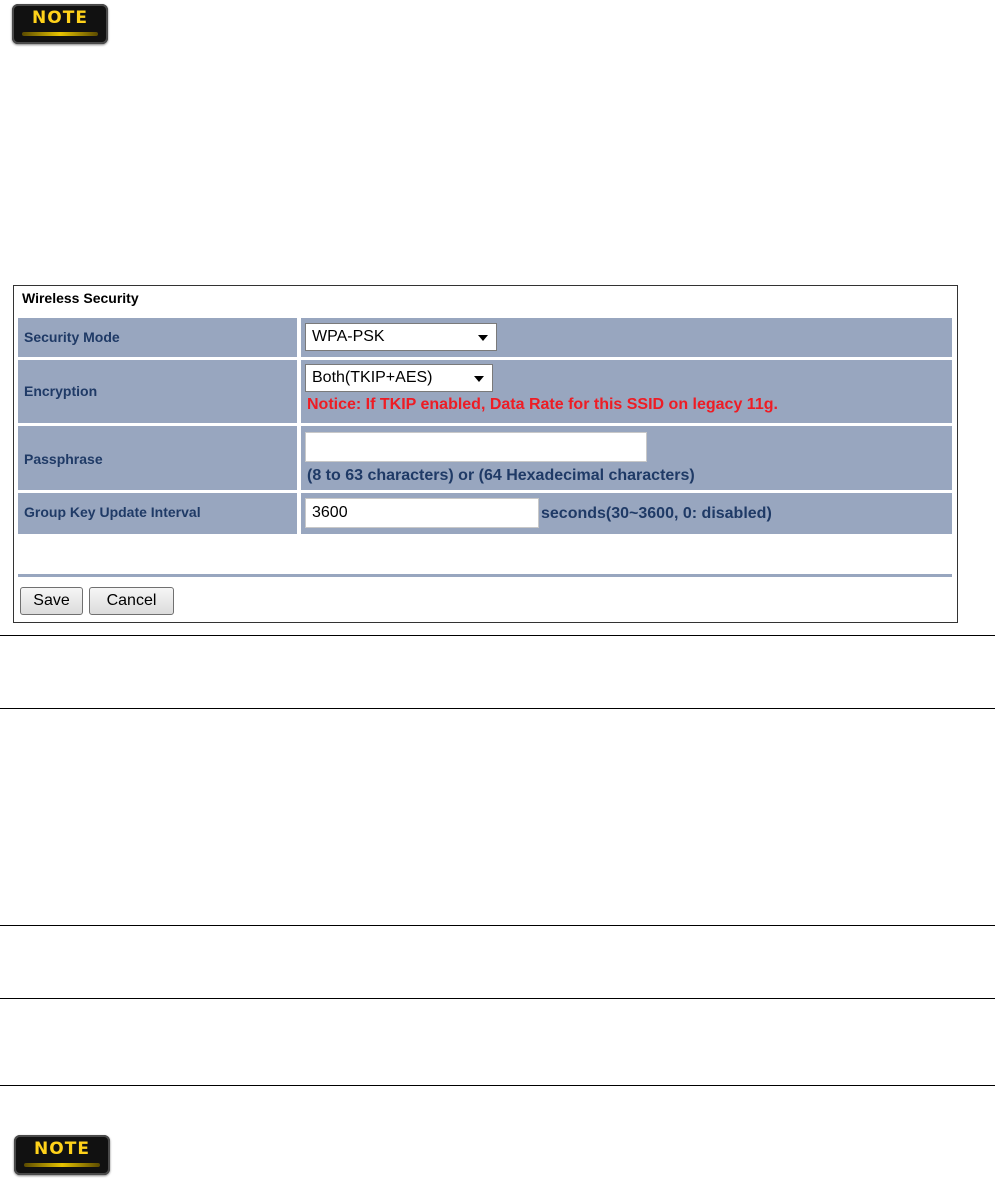 The height and width of the screenshot is (1179, 995). Describe the element at coordinates (80, 298) in the screenshot. I see `panel-title: Wireless Security` at that location.